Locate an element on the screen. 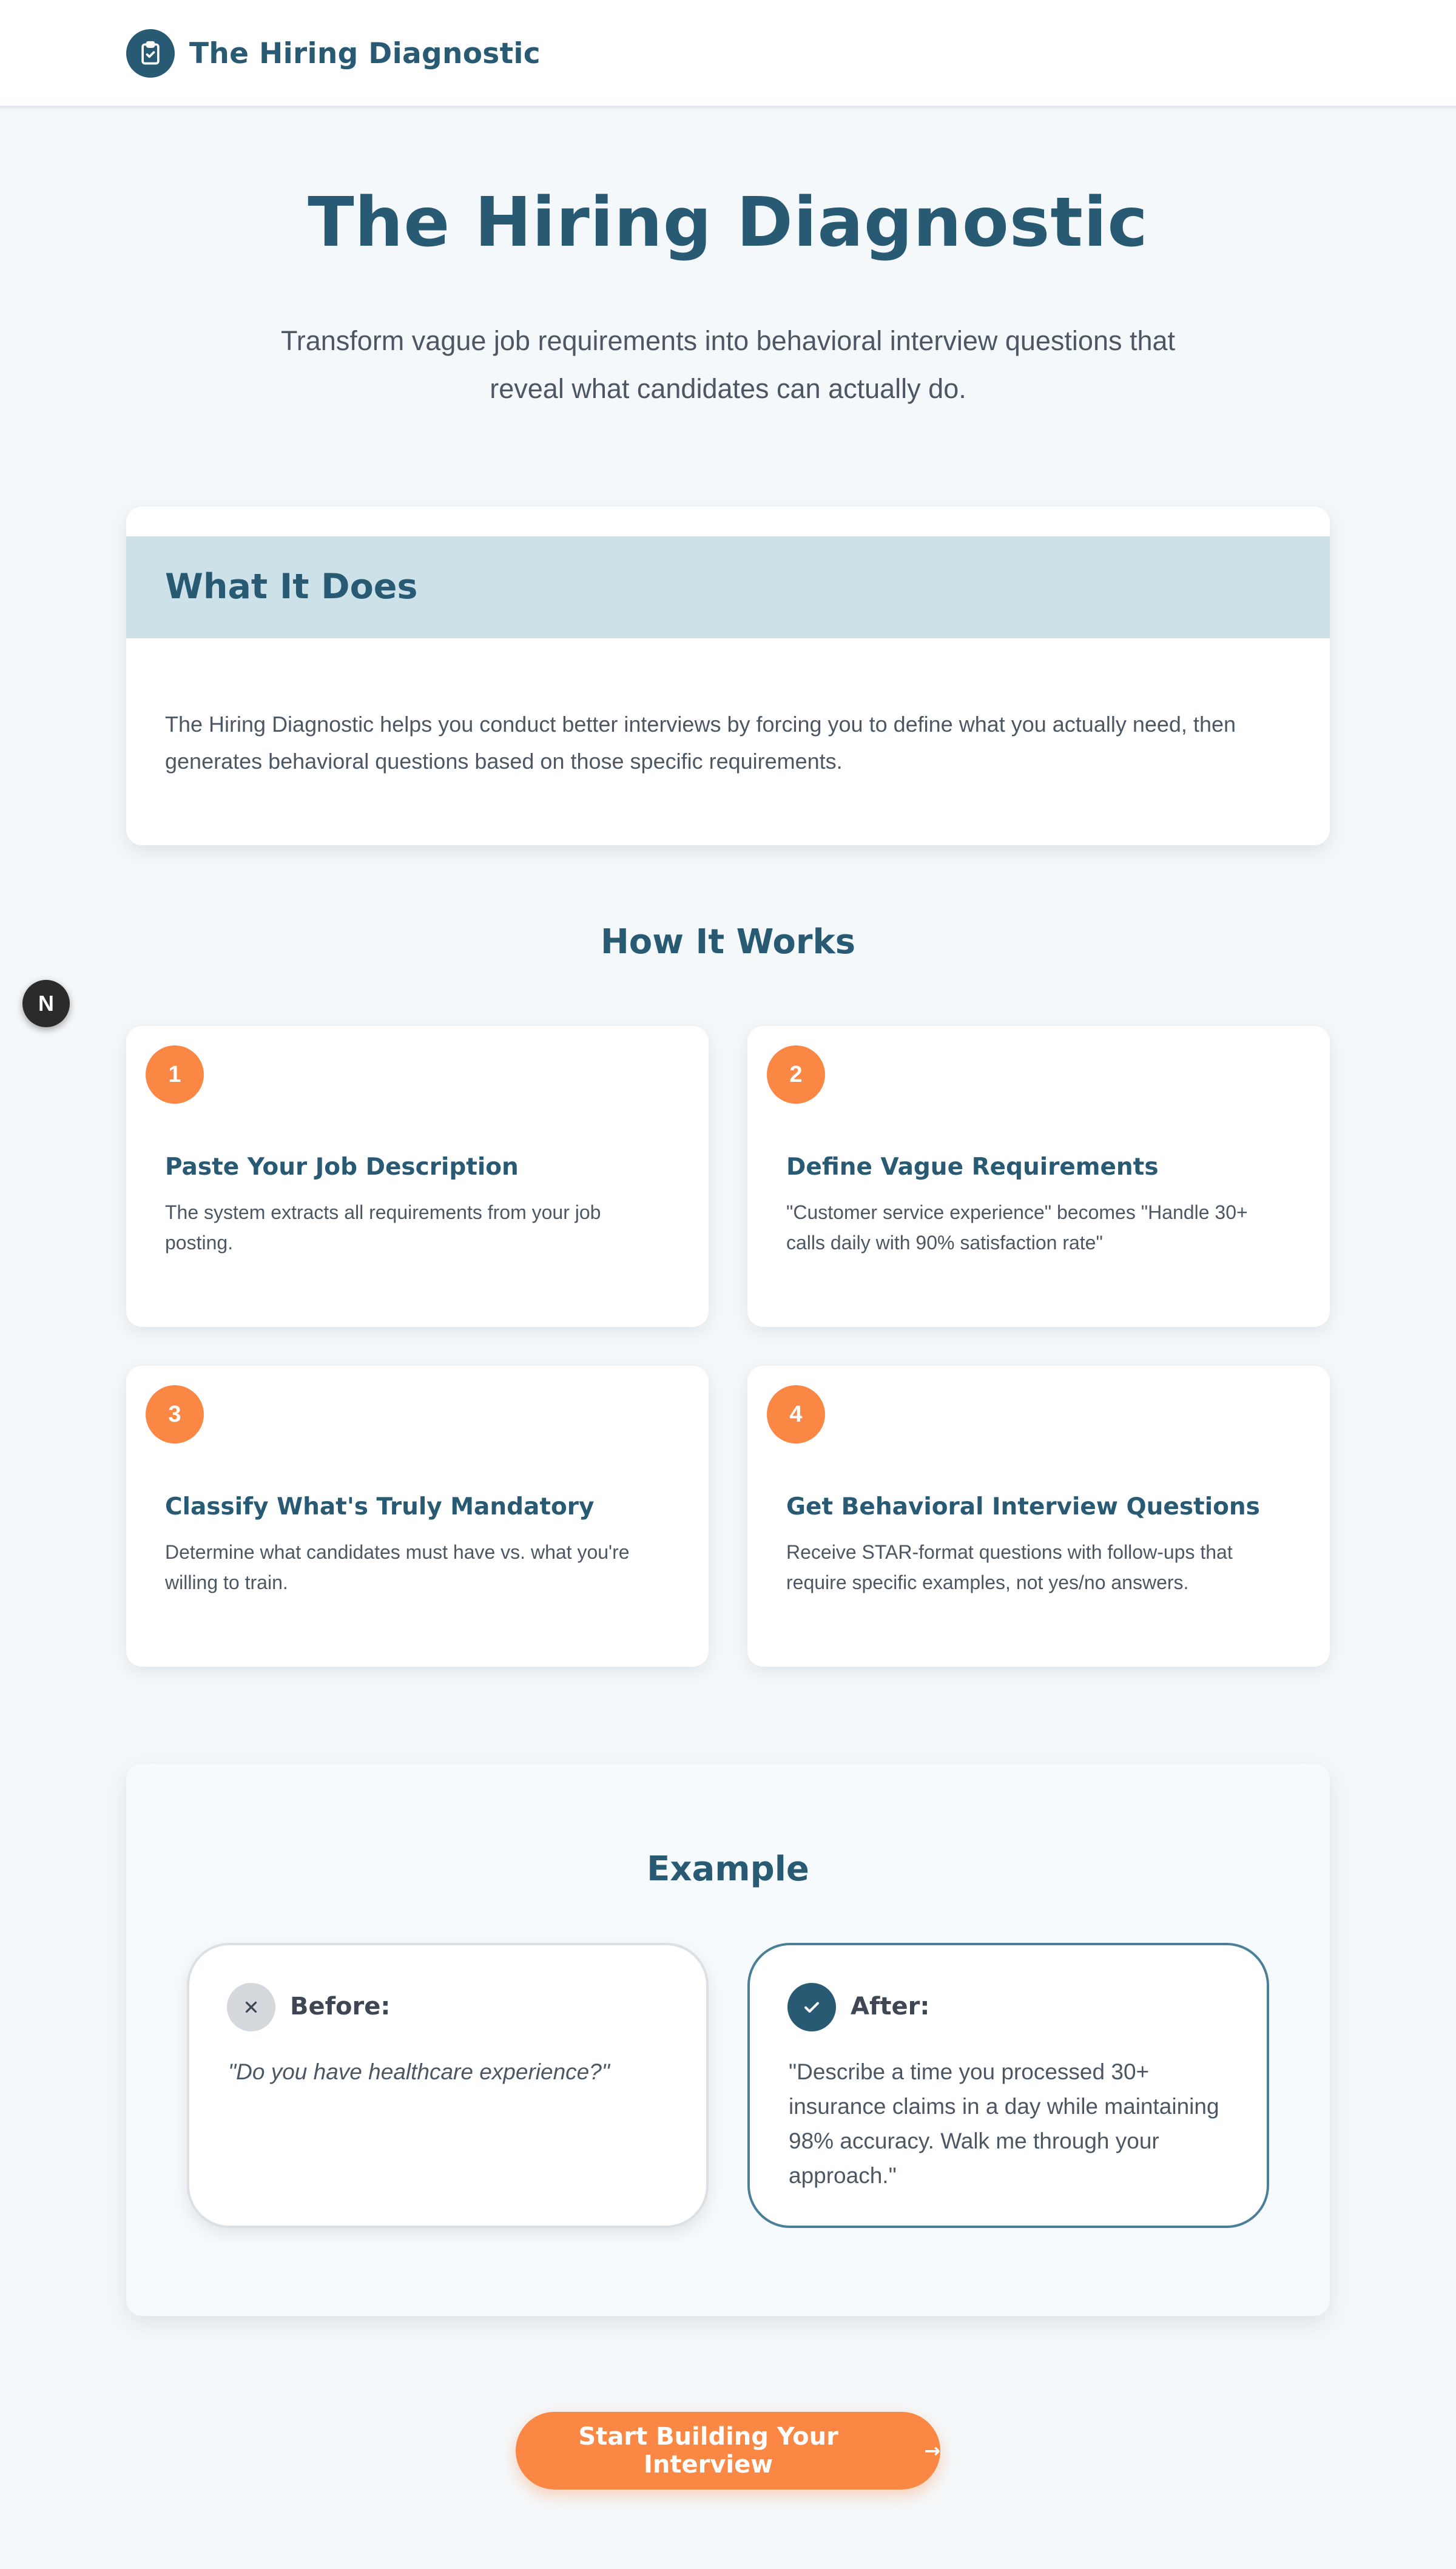  what-it-does-title: What It Does is located at coordinates (291, 587).